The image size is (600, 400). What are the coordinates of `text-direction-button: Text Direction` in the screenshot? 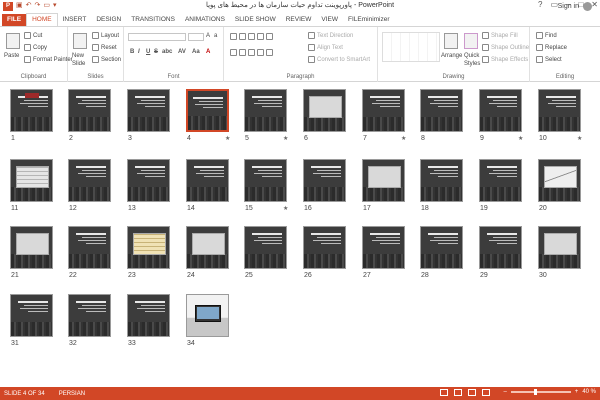 It's located at (330, 35).